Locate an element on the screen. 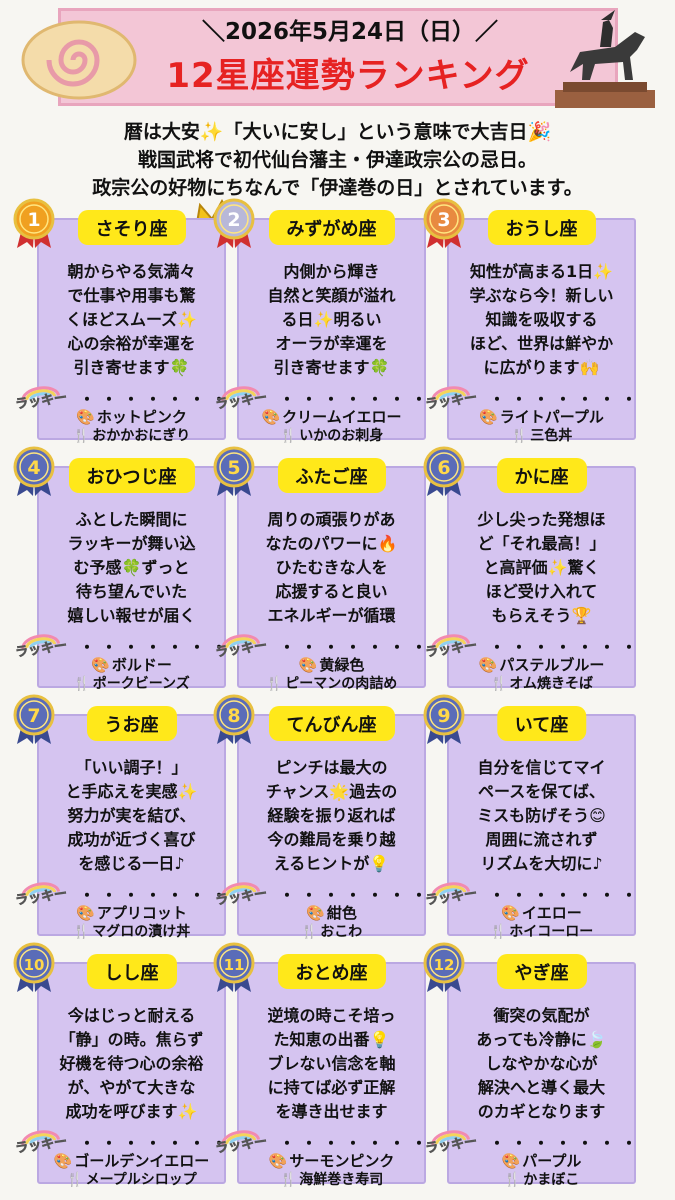 This screenshot has width=675, height=1200. fortune-line: た知恵の出番💡 is located at coordinates (331, 1039).